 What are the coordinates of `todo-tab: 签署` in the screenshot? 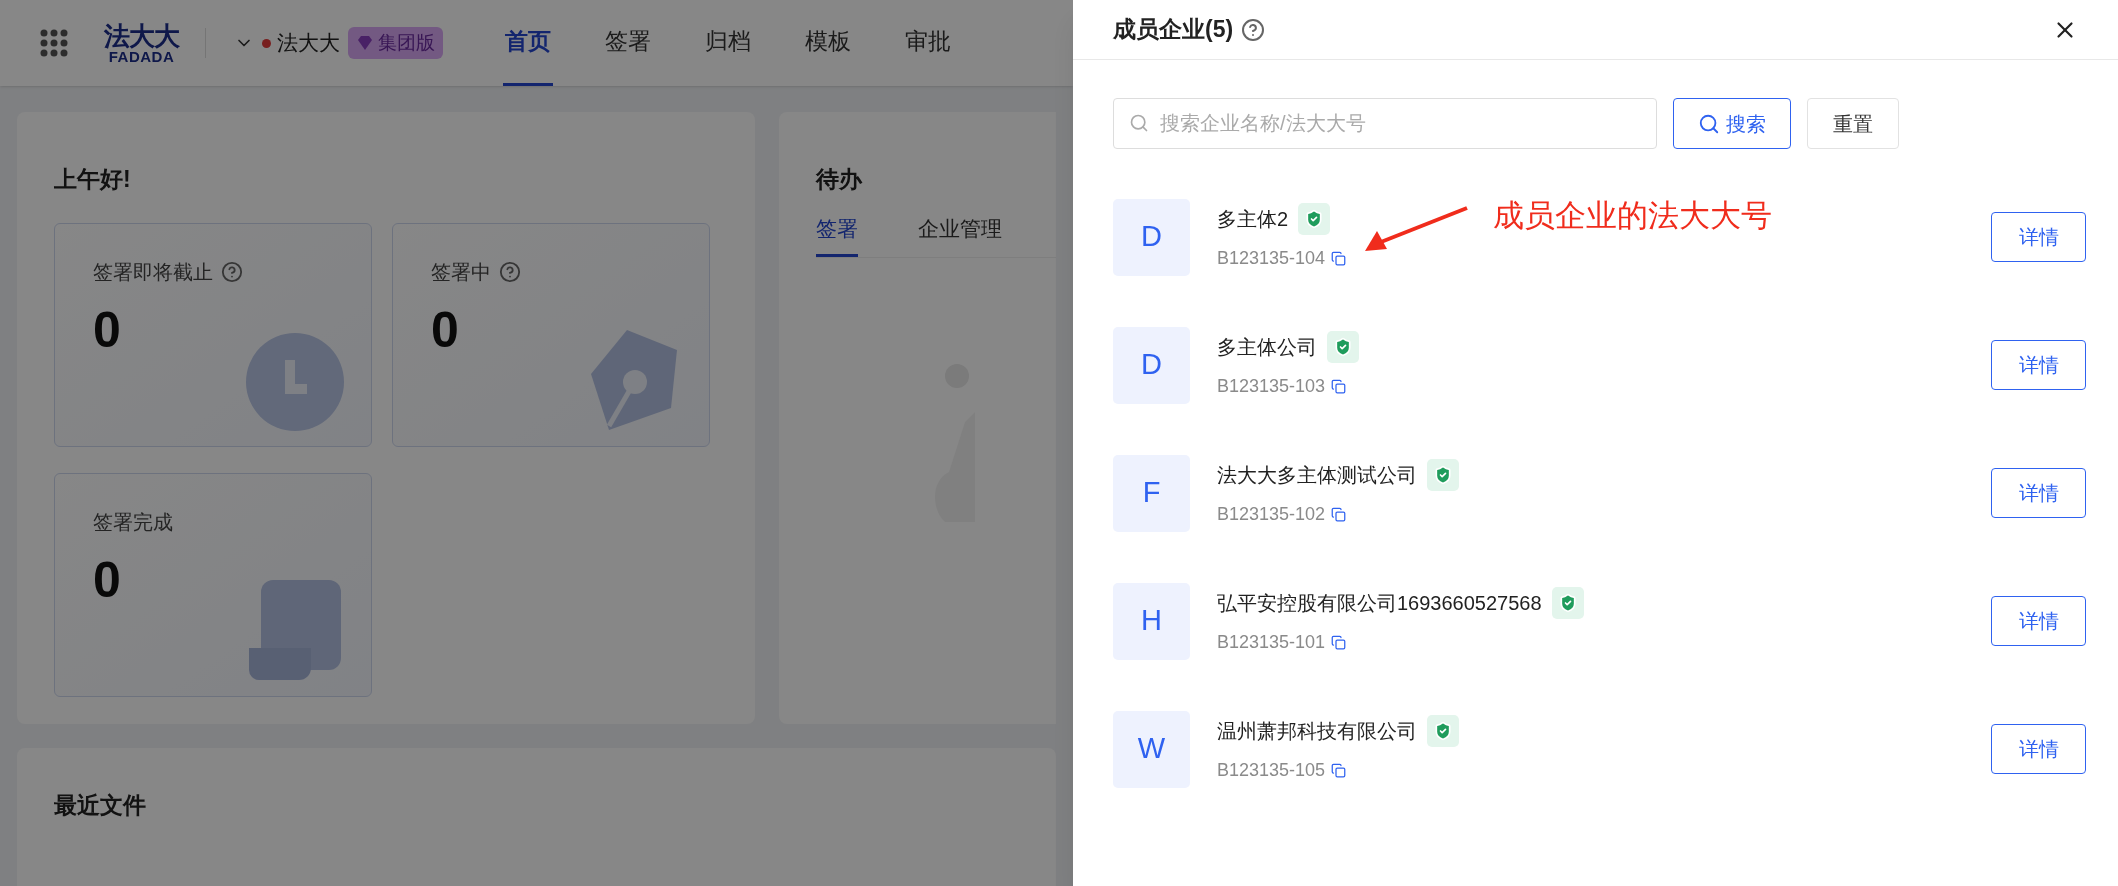 It's located at (837, 234).